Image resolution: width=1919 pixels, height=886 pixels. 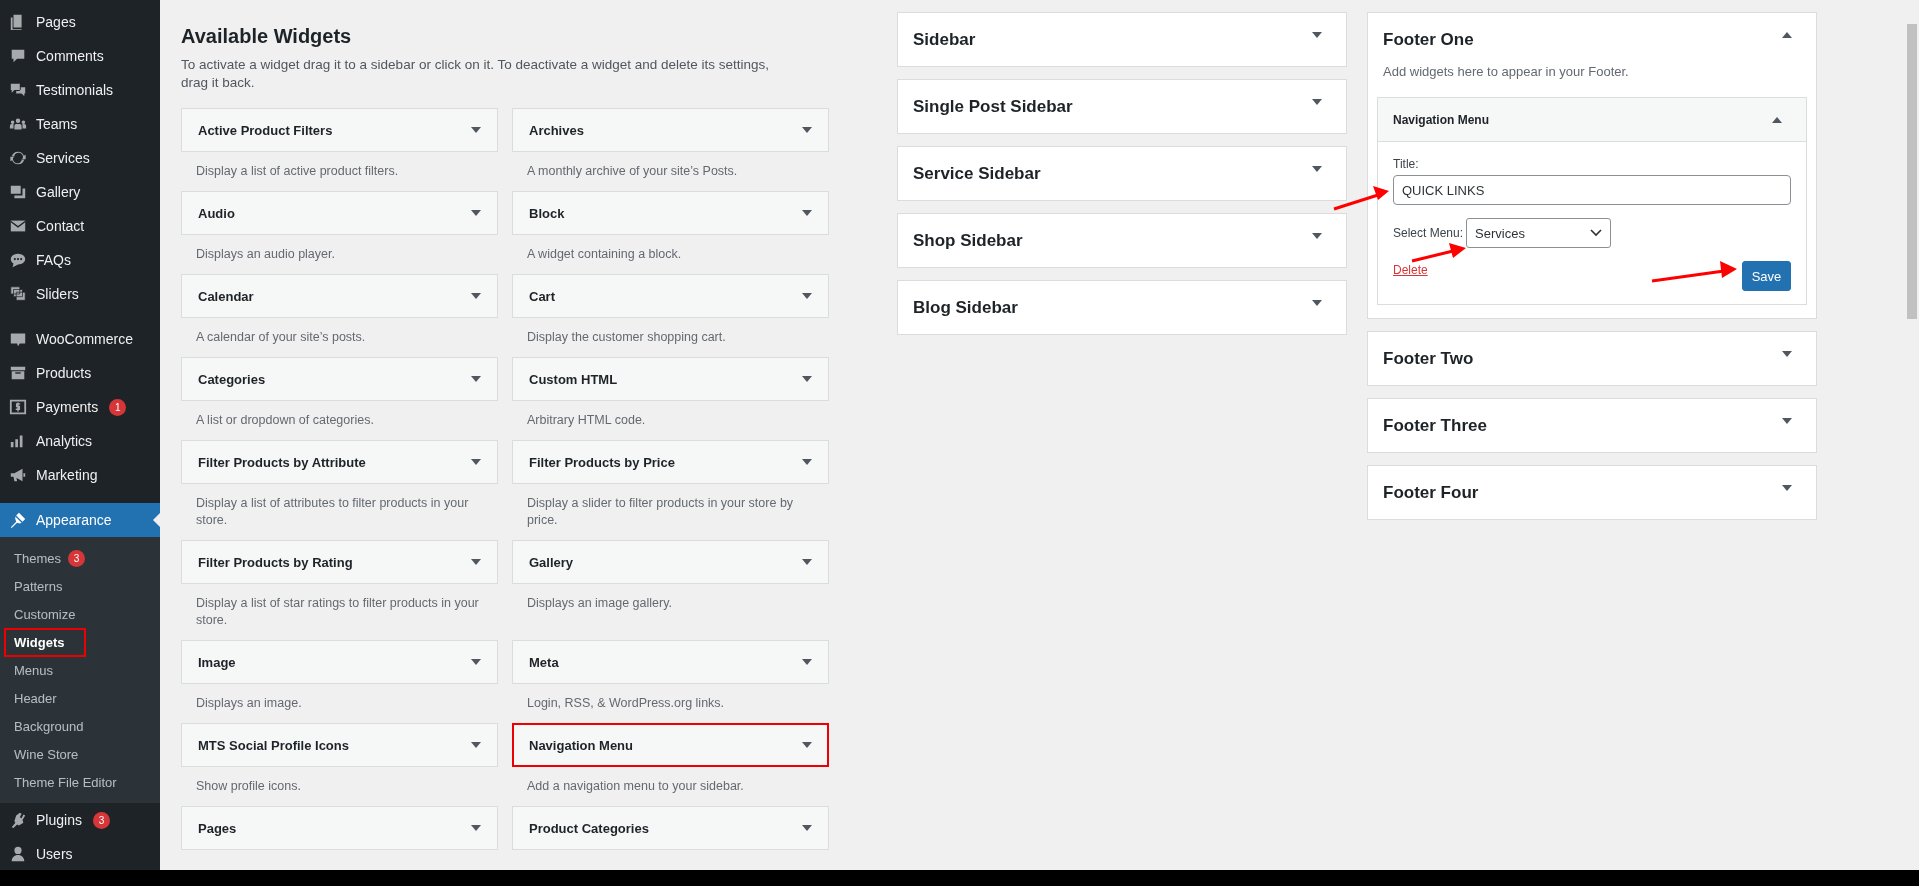 What do you see at coordinates (1428, 233) in the screenshot?
I see `field-label: Select Menu:` at bounding box center [1428, 233].